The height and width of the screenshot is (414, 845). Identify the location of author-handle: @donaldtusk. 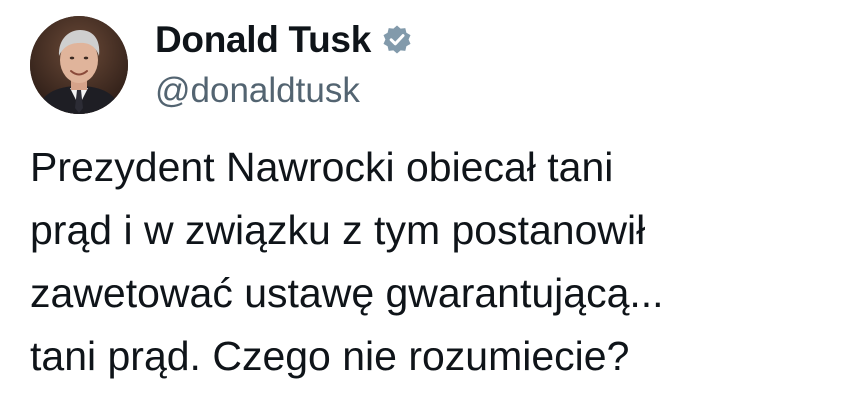
(284, 91).